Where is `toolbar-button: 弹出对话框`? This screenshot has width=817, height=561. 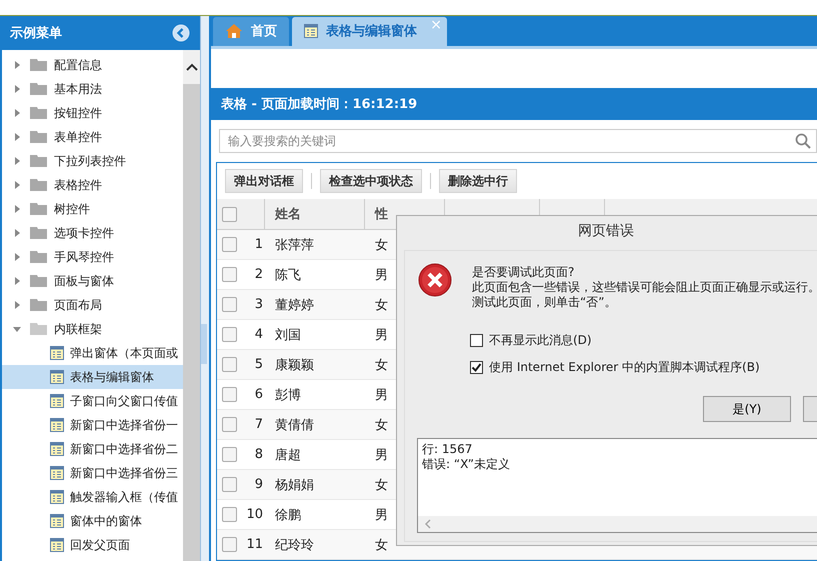 toolbar-button: 弹出对话框 is located at coordinates (264, 181).